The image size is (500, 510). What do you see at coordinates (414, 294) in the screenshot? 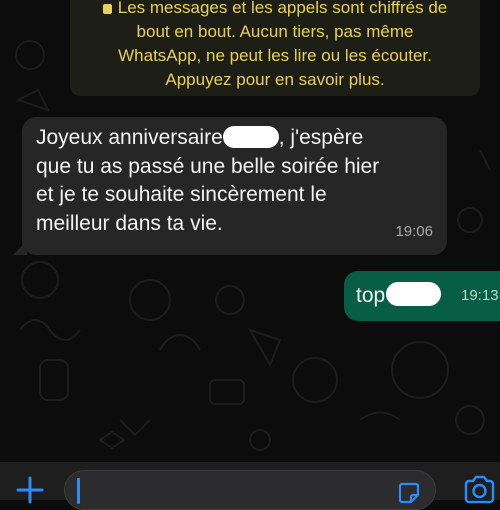
I see `redacted-text` at bounding box center [414, 294].